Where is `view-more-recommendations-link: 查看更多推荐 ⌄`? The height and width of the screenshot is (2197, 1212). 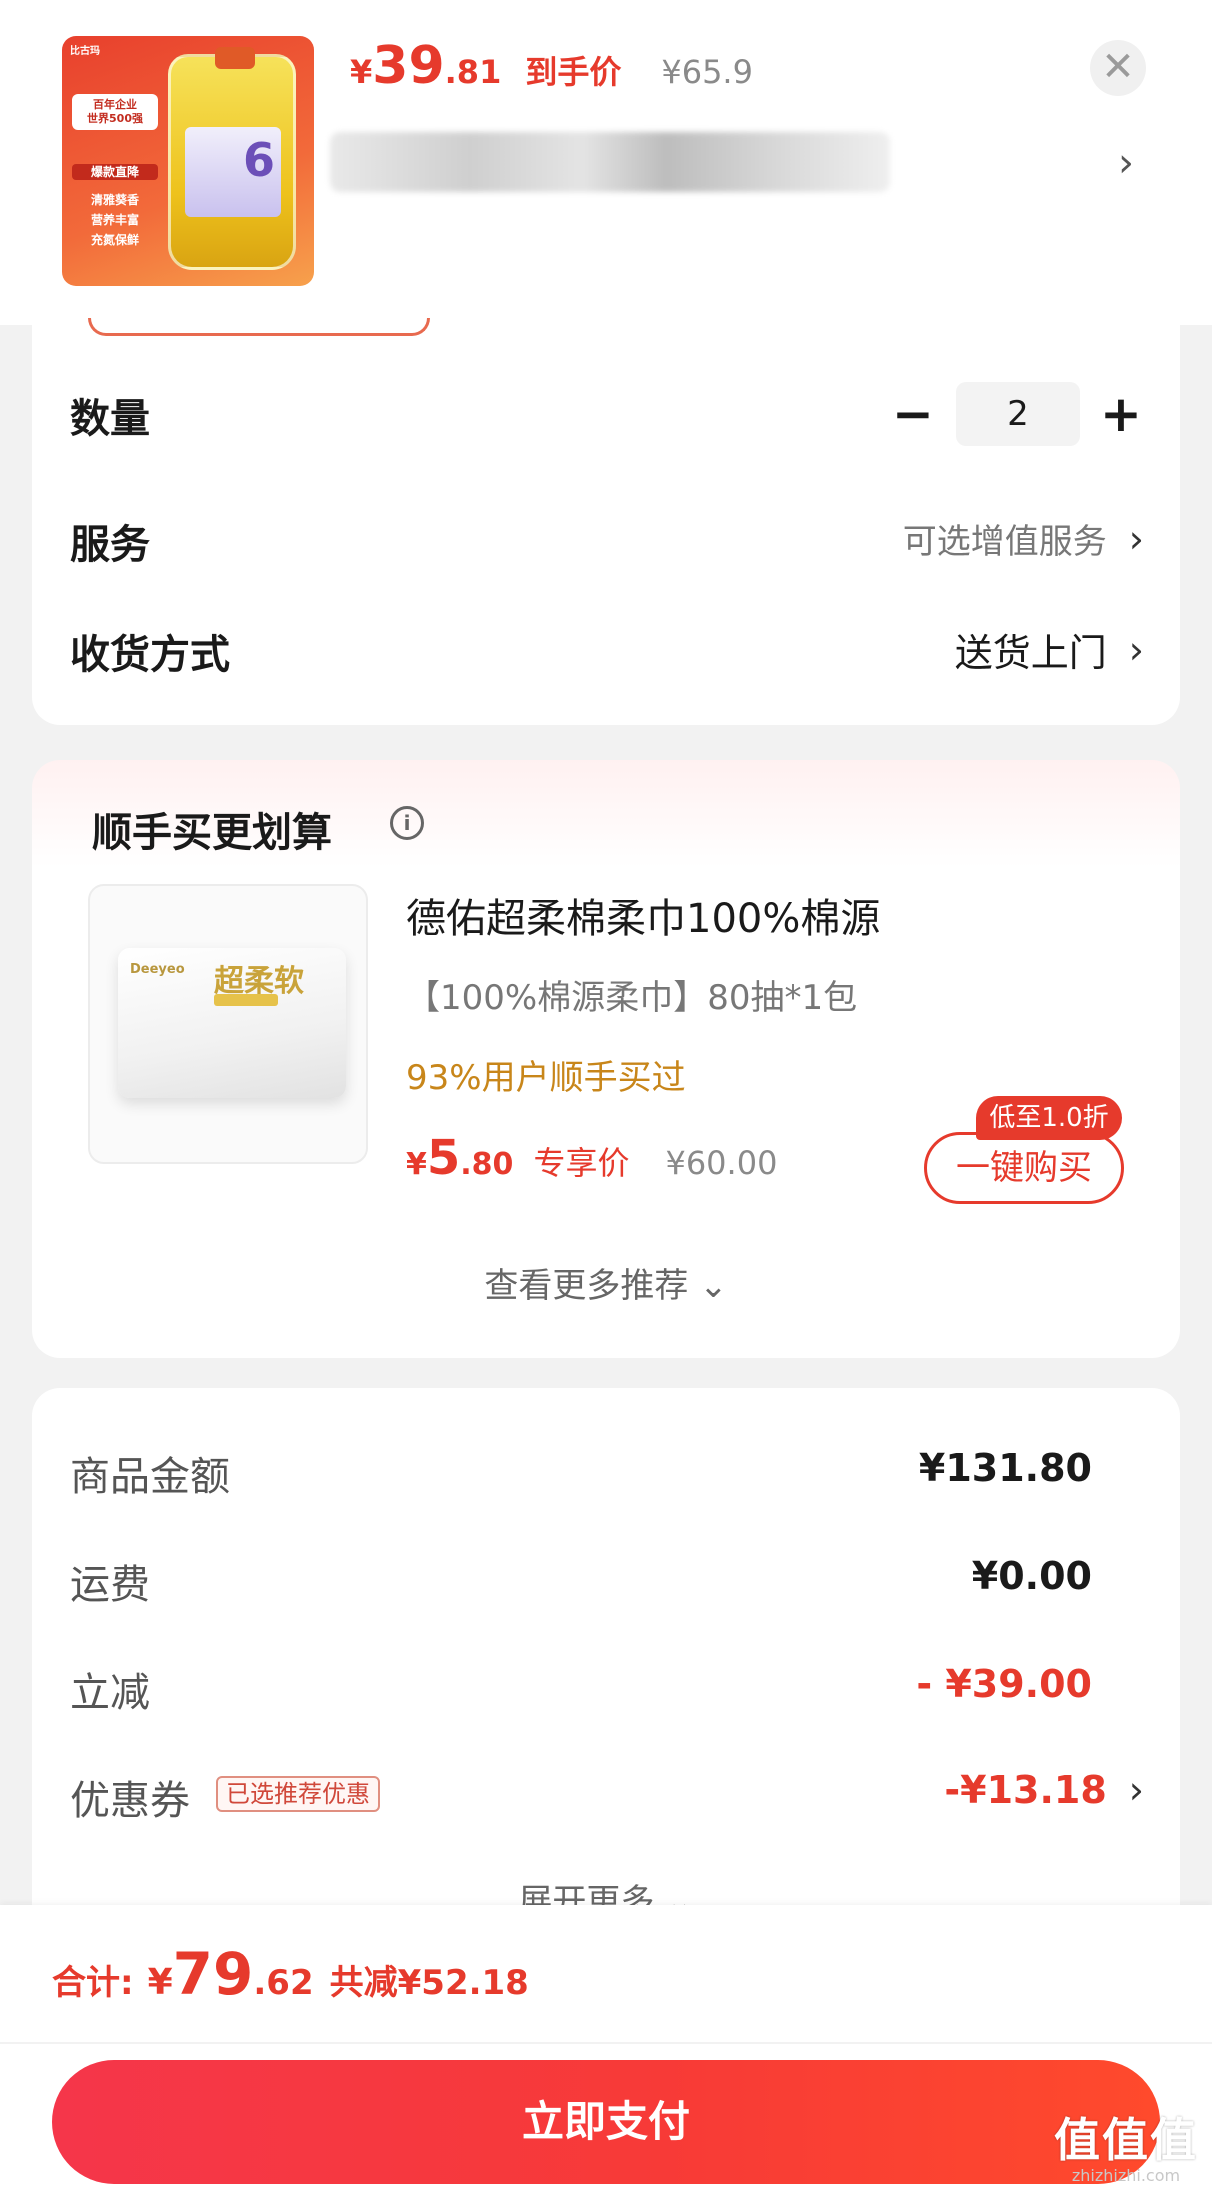 view-more-recommendations-link: 查看更多推荐 ⌄ is located at coordinates (606, 1282).